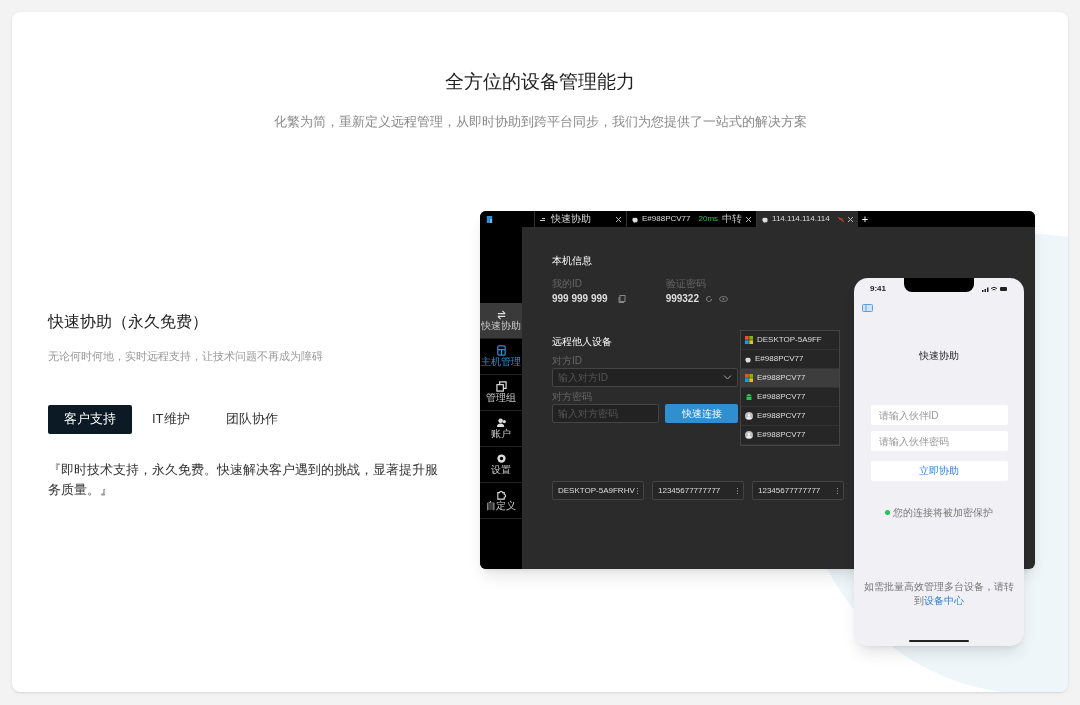  What do you see at coordinates (865, 219) in the screenshot?
I see `add-tab-button: +` at bounding box center [865, 219].